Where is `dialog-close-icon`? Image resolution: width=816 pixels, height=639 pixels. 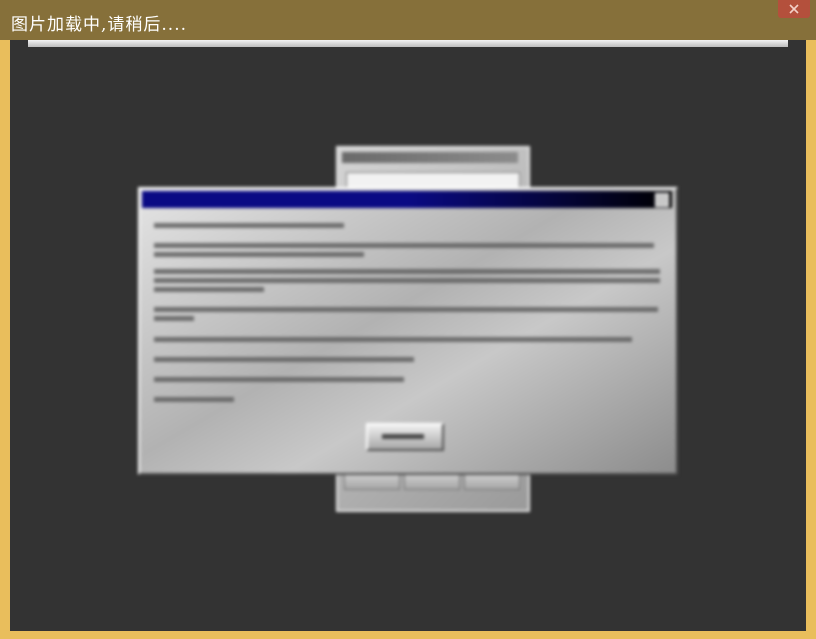 dialog-close-icon is located at coordinates (662, 200).